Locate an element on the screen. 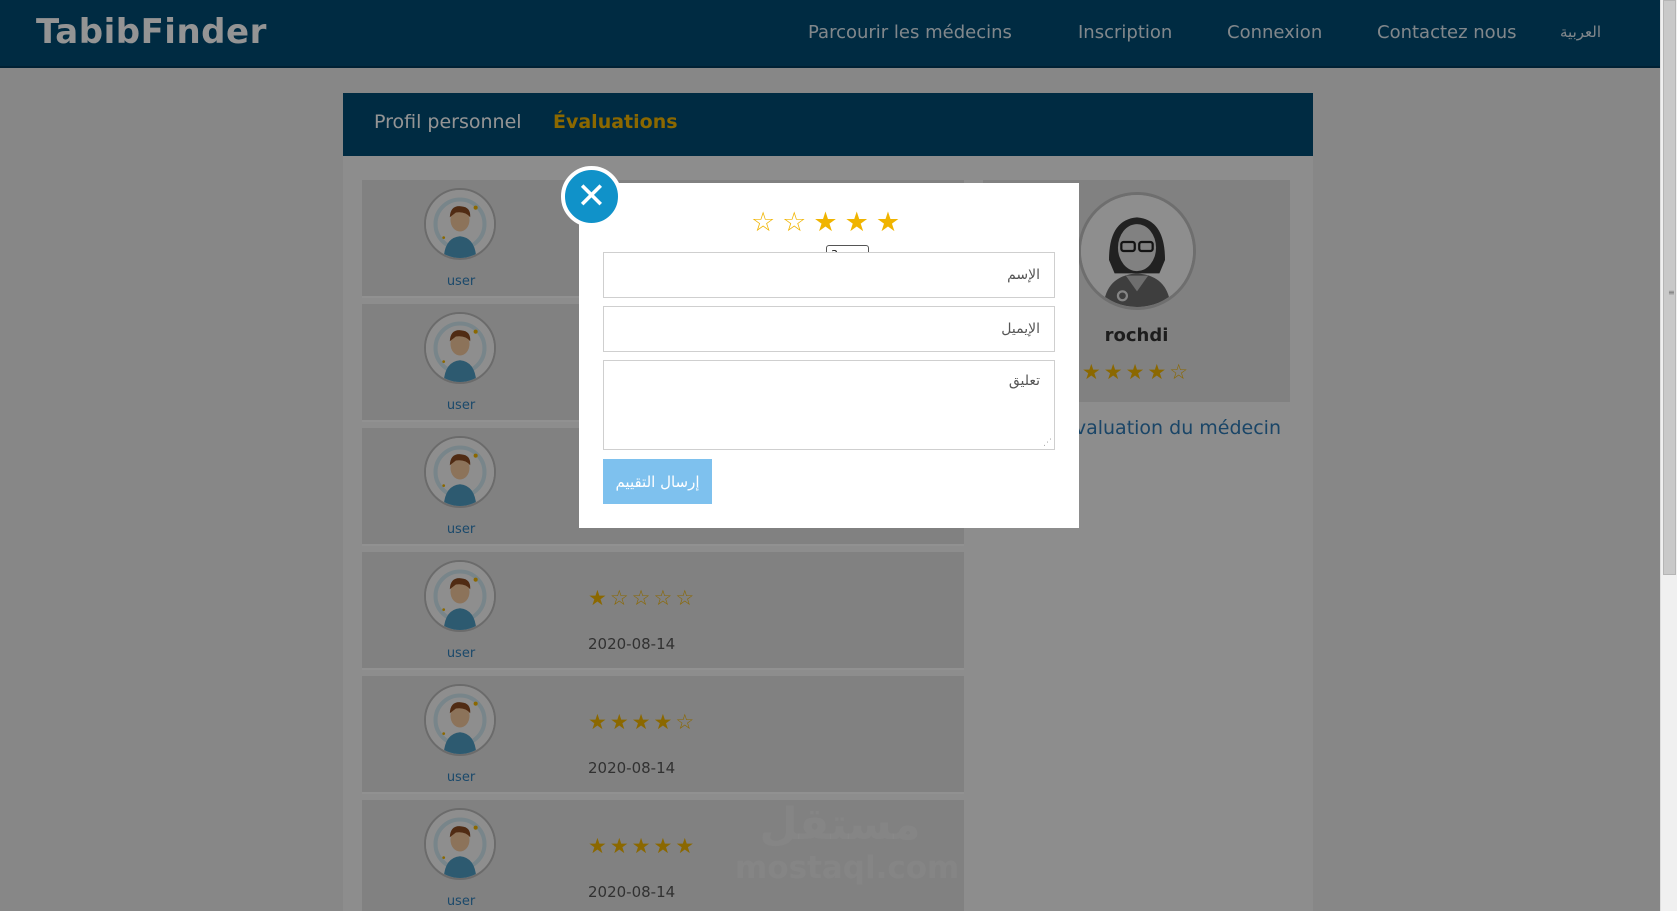 The height and width of the screenshot is (911, 1677). email-field is located at coordinates (829, 329).